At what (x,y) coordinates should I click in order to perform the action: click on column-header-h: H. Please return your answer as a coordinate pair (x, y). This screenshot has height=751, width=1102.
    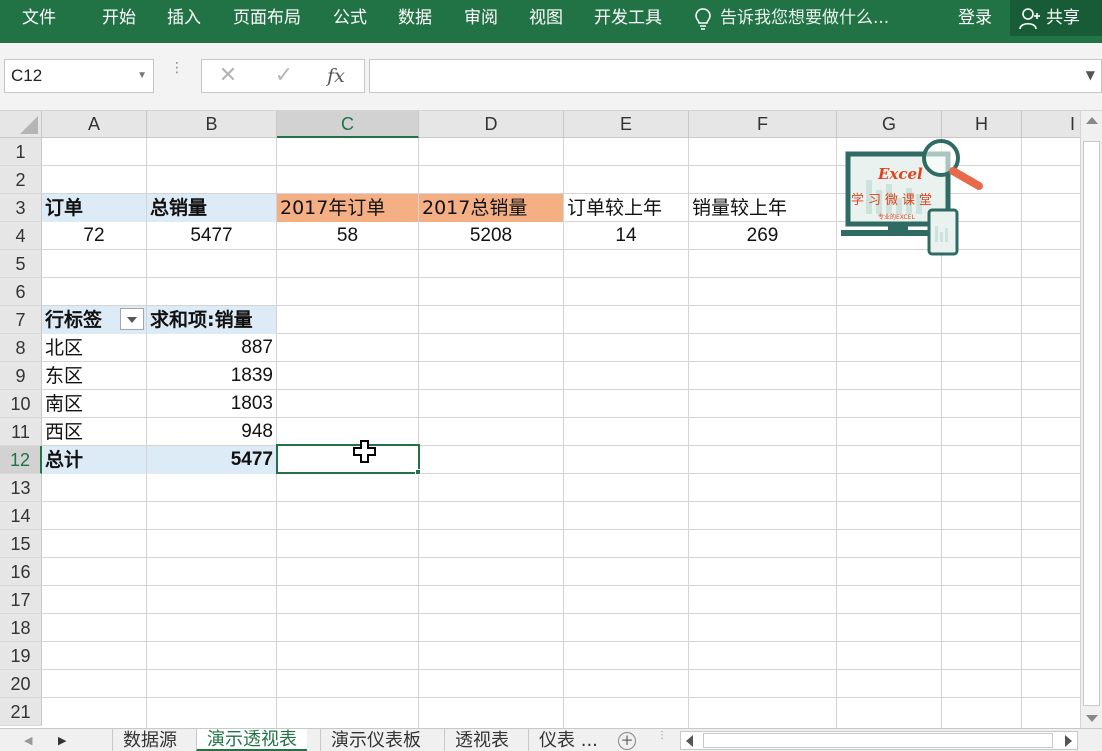
    Looking at the image, I should click on (982, 124).